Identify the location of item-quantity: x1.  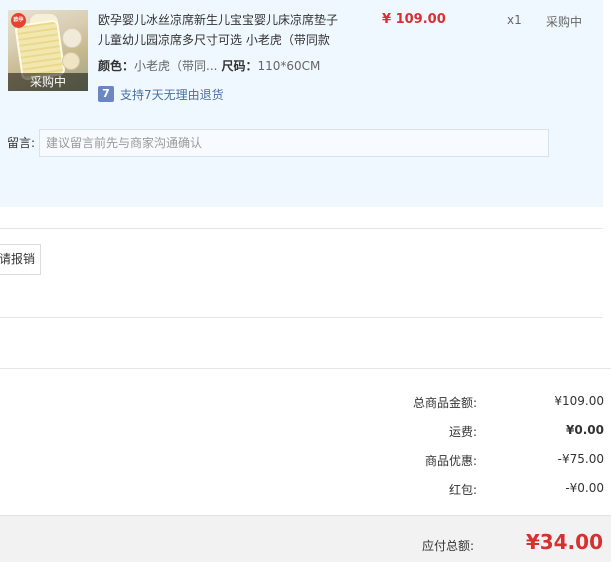
(514, 20).